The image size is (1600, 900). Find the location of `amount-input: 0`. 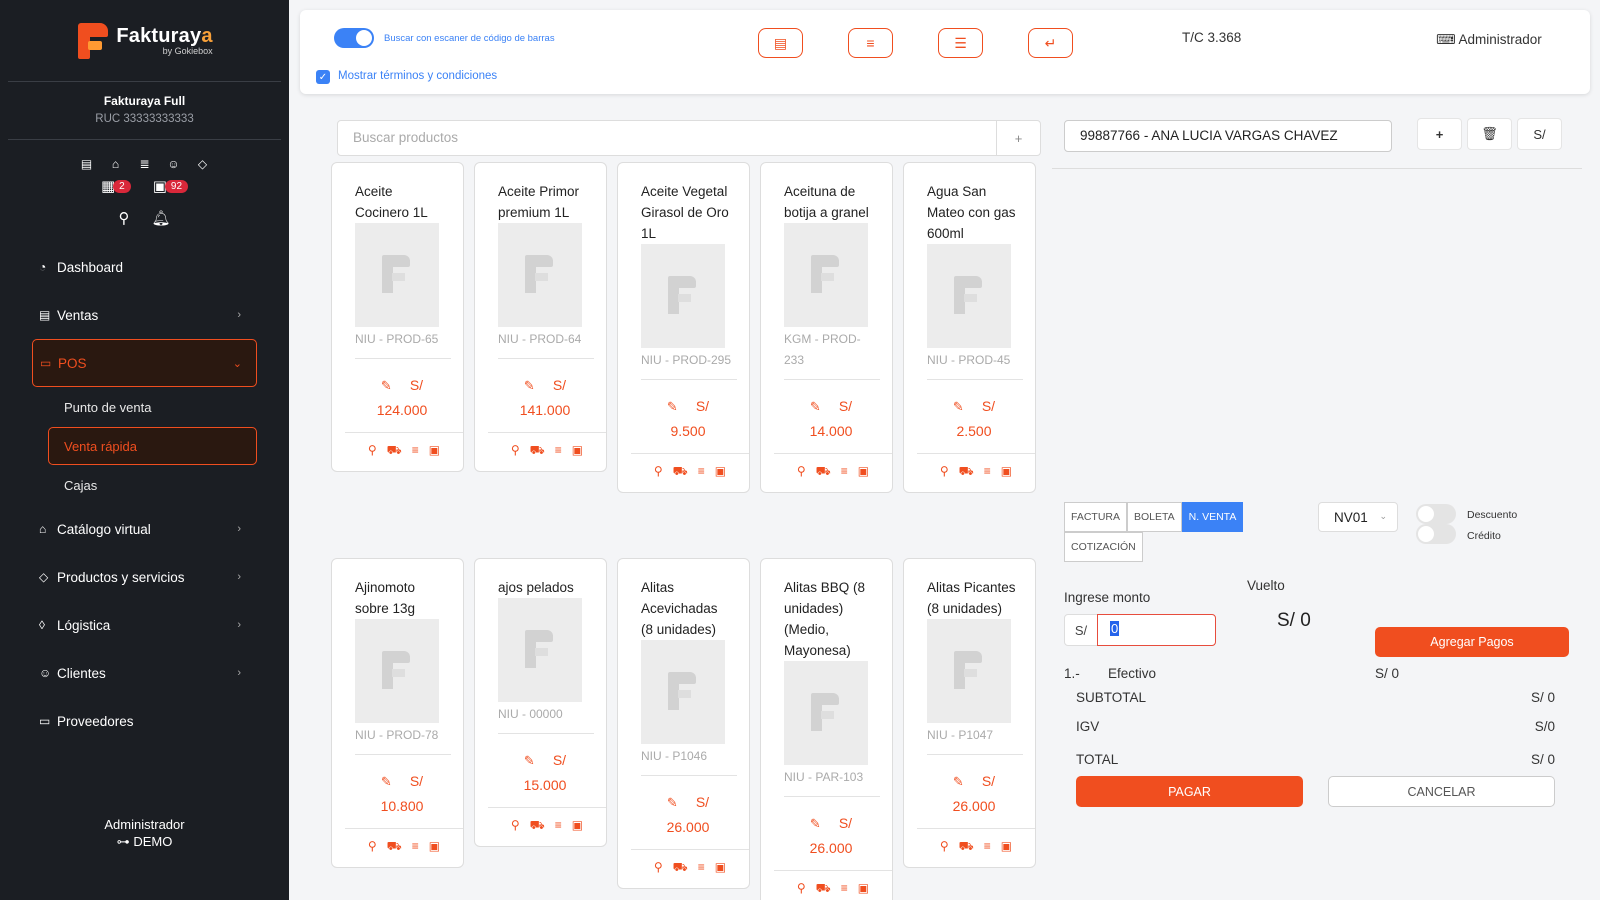

amount-input: 0 is located at coordinates (1156, 630).